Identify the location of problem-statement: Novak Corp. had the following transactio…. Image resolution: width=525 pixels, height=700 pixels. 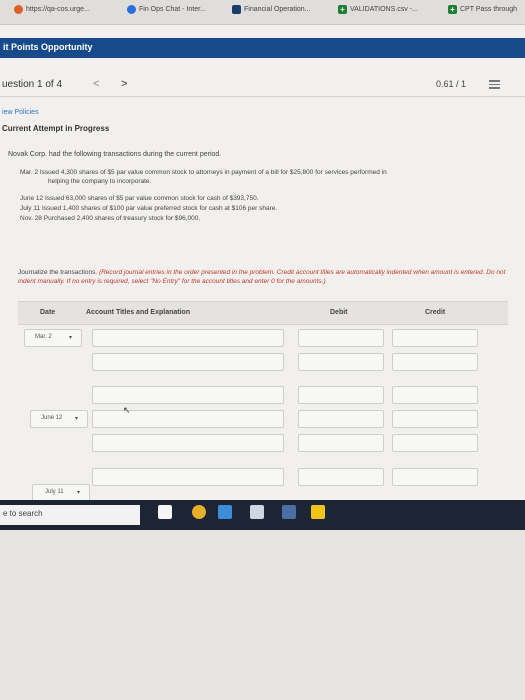
(115, 154).